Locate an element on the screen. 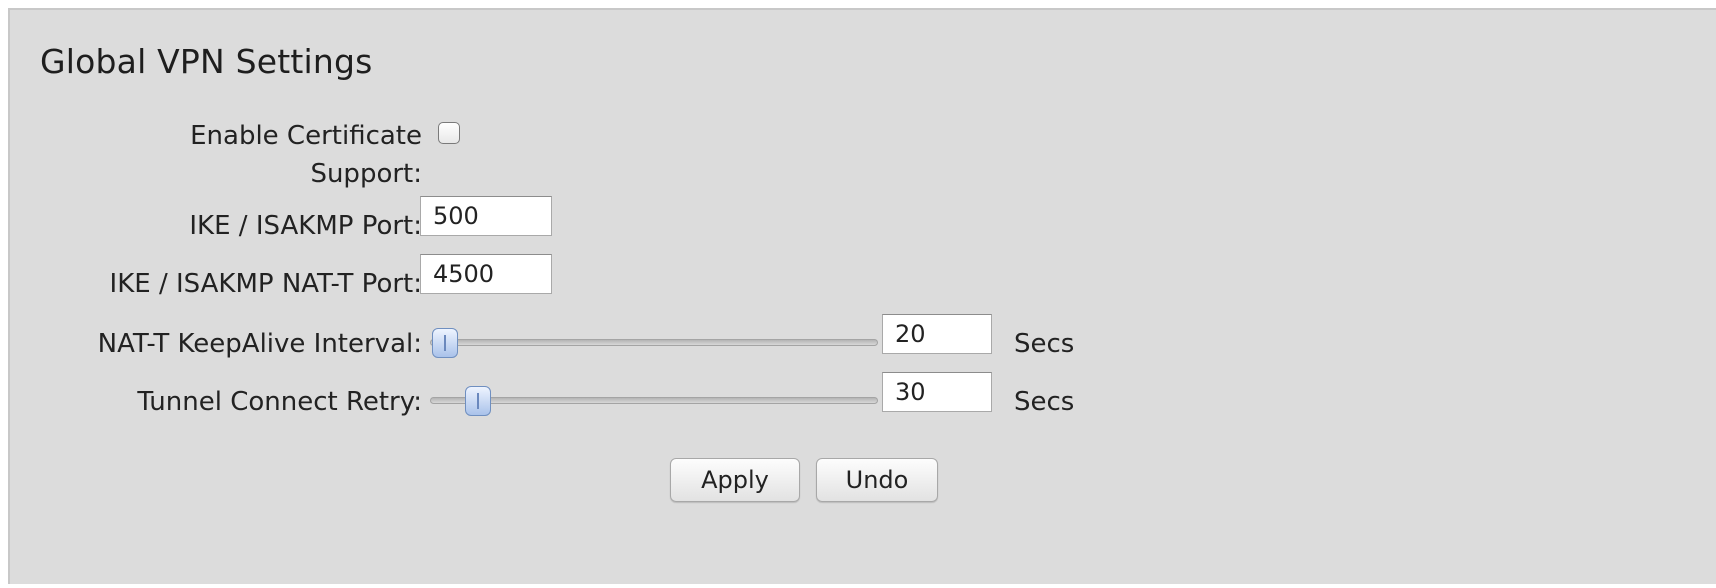  retry-slider is located at coordinates (654, 401).